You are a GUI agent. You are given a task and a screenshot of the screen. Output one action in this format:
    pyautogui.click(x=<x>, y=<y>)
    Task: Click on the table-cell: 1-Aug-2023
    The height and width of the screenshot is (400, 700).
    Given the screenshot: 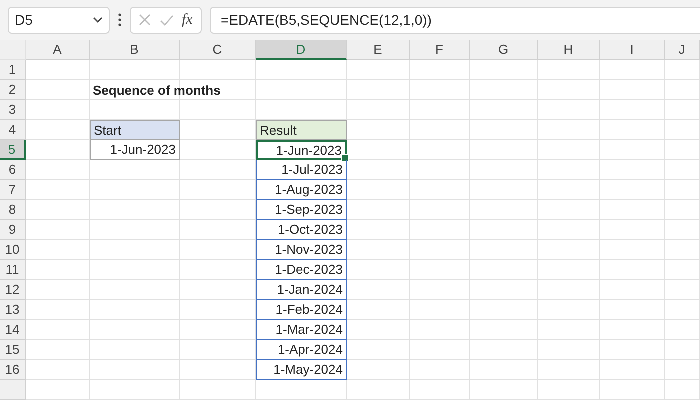 What is the action you would take?
    pyautogui.click(x=301, y=190)
    